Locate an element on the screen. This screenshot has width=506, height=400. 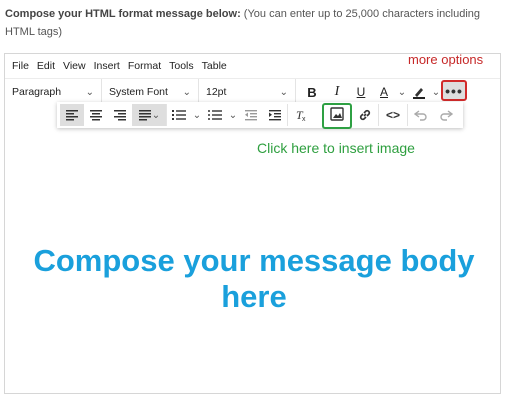
align-left-icon is located at coordinates (72, 115).